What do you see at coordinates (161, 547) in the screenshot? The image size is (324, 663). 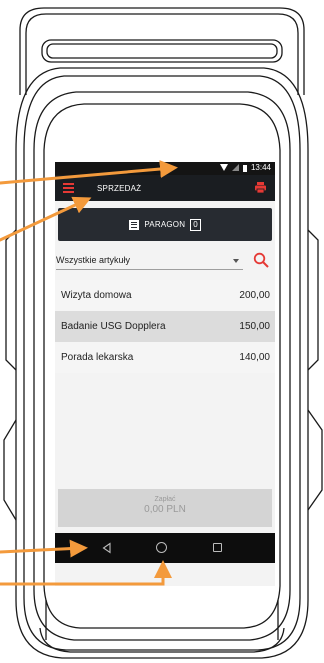 I see `home-icon` at bounding box center [161, 547].